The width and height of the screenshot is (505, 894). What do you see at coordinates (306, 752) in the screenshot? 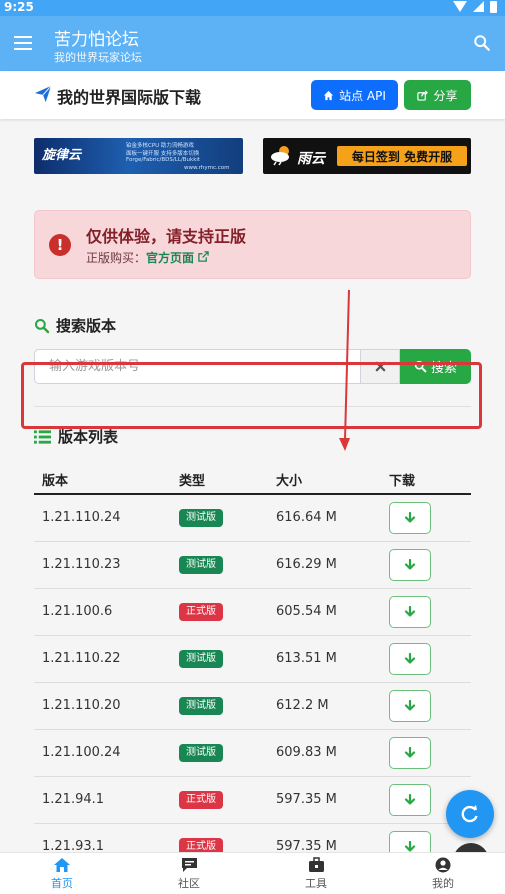
I see `size-cell: 609.83 M` at bounding box center [306, 752].